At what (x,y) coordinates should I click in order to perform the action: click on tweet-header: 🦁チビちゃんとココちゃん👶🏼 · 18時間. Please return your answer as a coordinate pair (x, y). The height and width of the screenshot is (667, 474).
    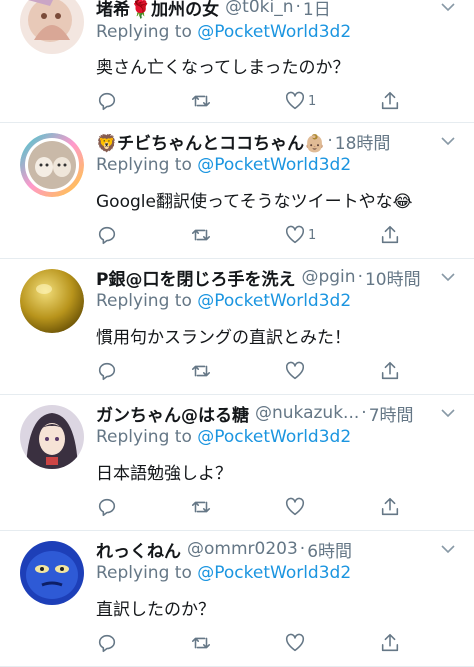
    Looking at the image, I should click on (267, 141).